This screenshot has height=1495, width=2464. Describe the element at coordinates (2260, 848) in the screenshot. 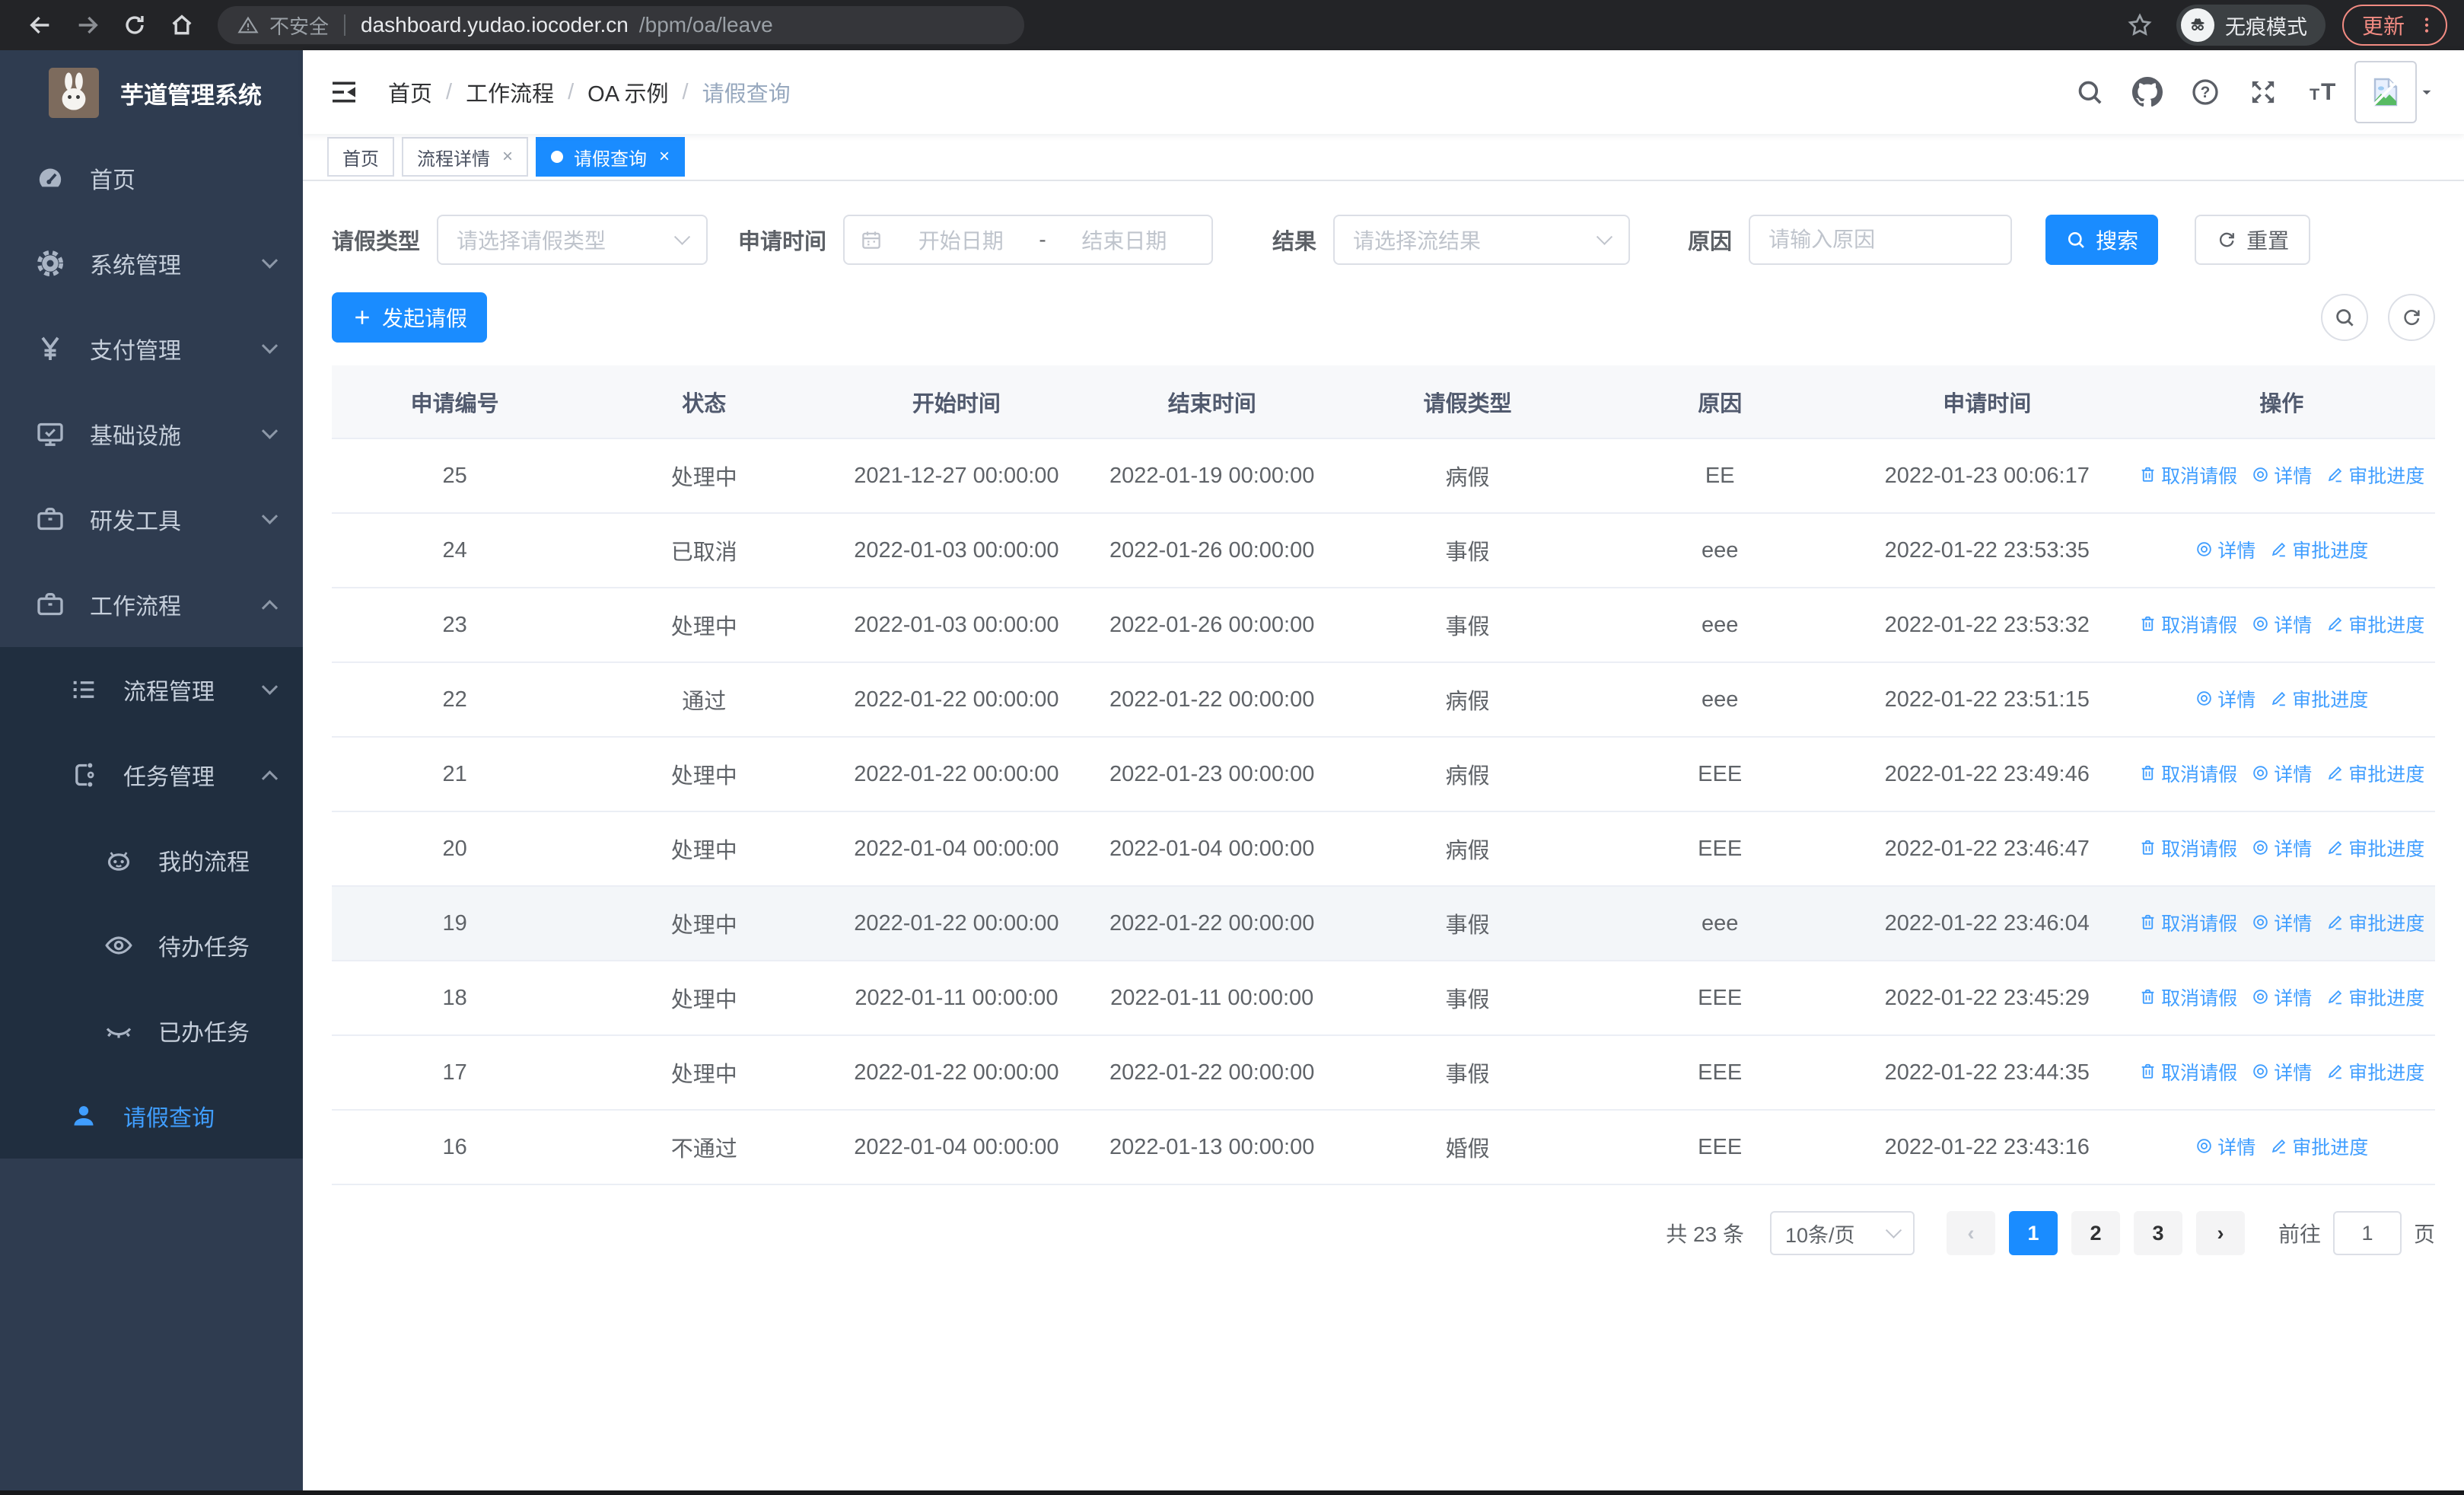

I see `detail-icon` at that location.